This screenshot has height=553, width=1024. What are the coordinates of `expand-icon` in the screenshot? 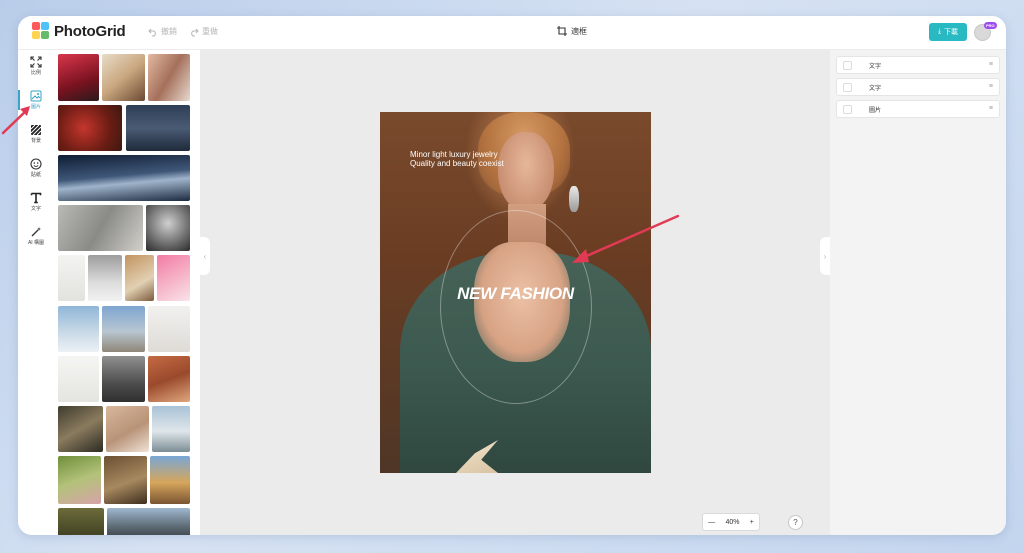 It's located at (36, 62).